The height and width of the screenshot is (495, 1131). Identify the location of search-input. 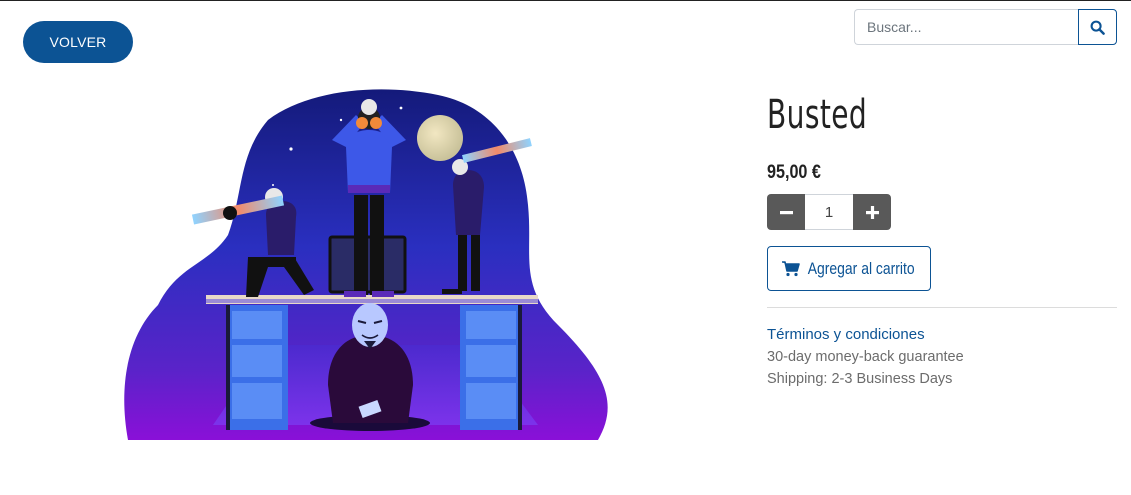
(966, 27).